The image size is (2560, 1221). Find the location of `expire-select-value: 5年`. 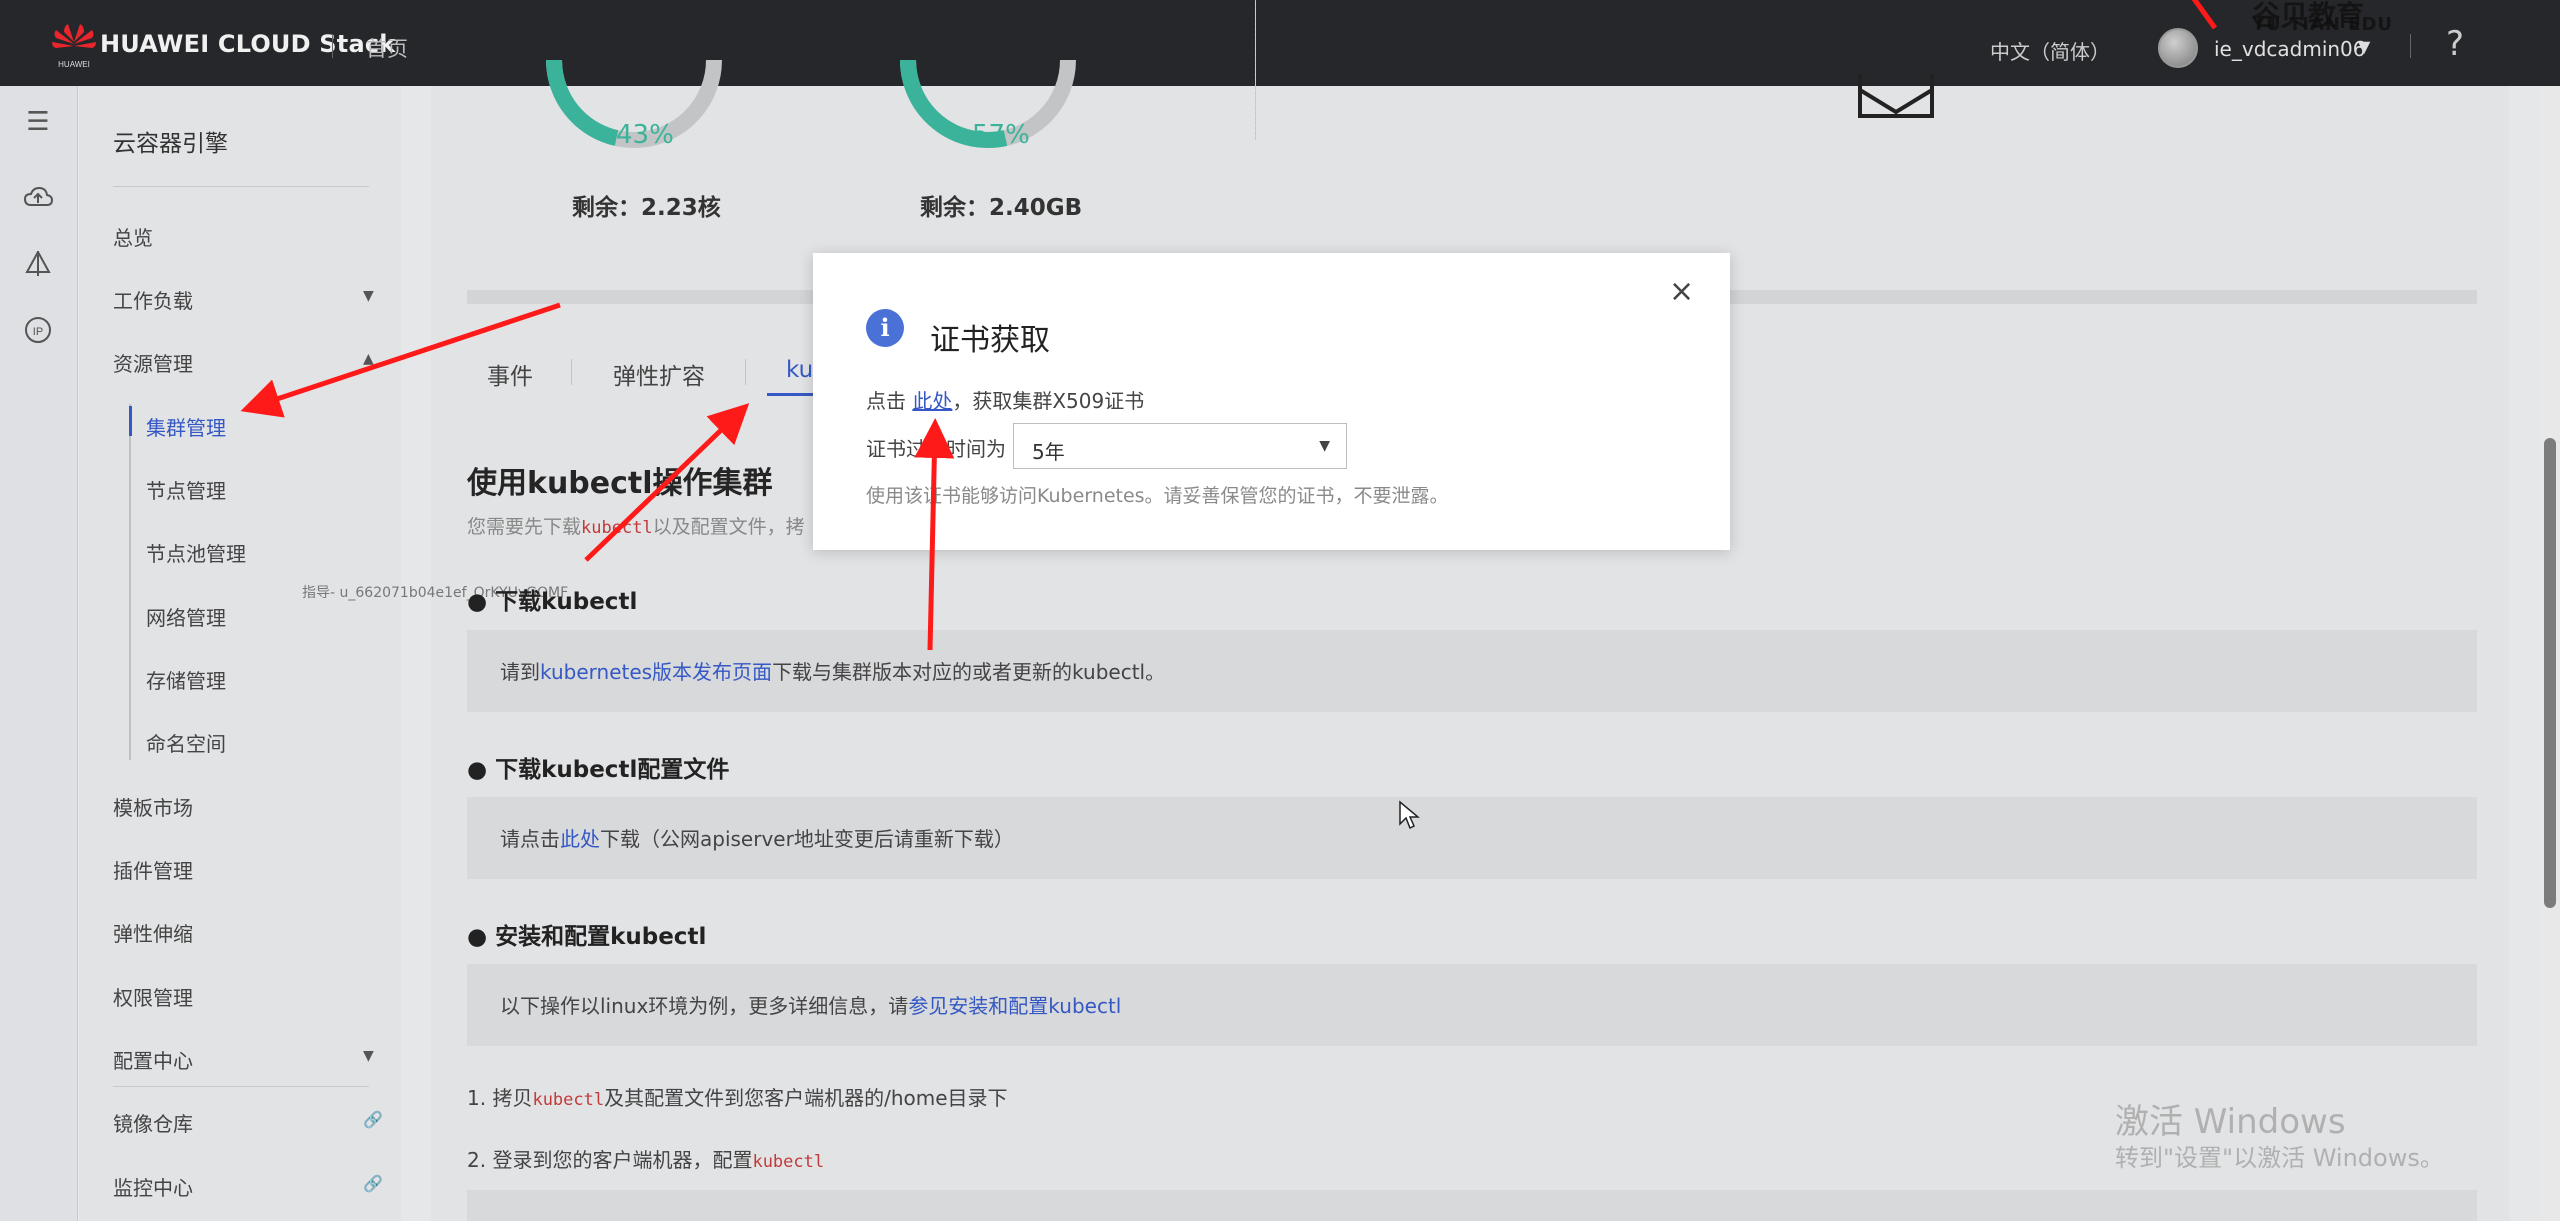

expire-select-value: 5年 is located at coordinates (1048, 452).